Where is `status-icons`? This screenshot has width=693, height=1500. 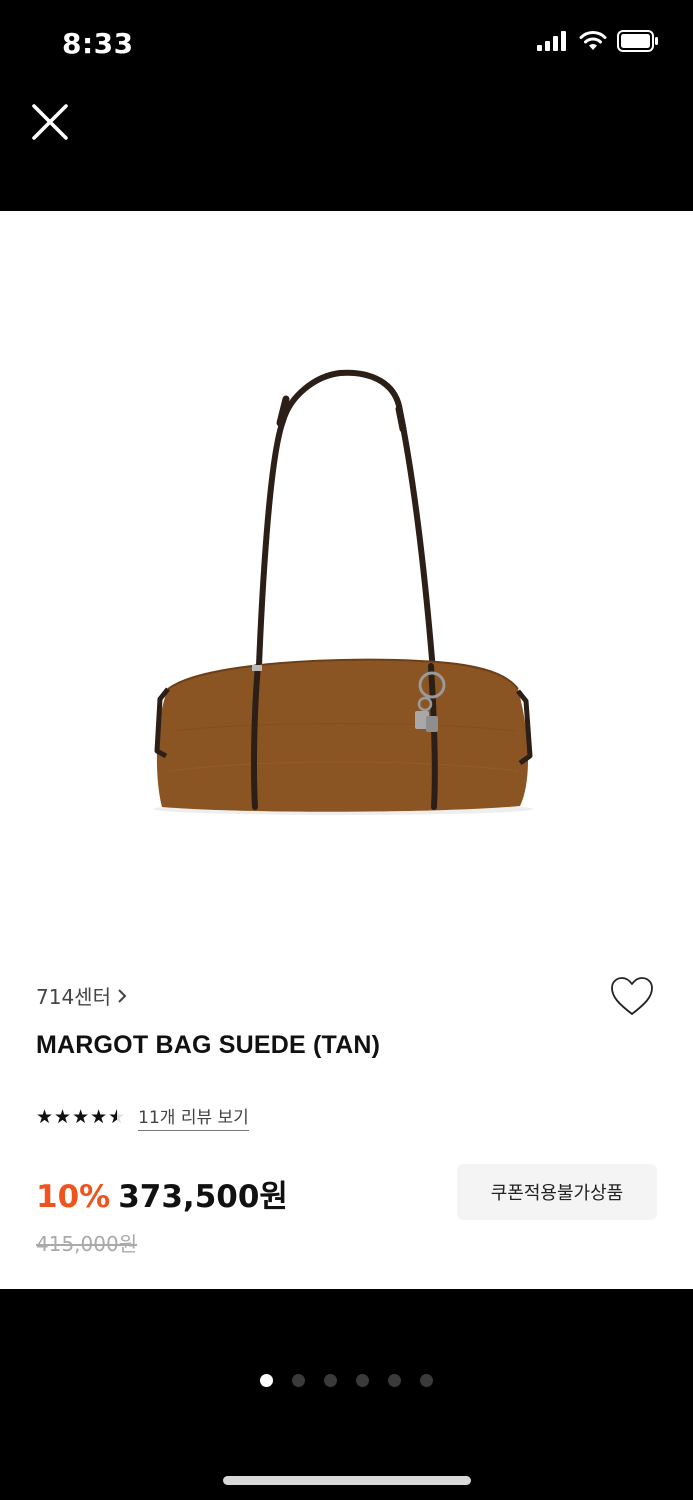 status-icons is located at coordinates (598, 41).